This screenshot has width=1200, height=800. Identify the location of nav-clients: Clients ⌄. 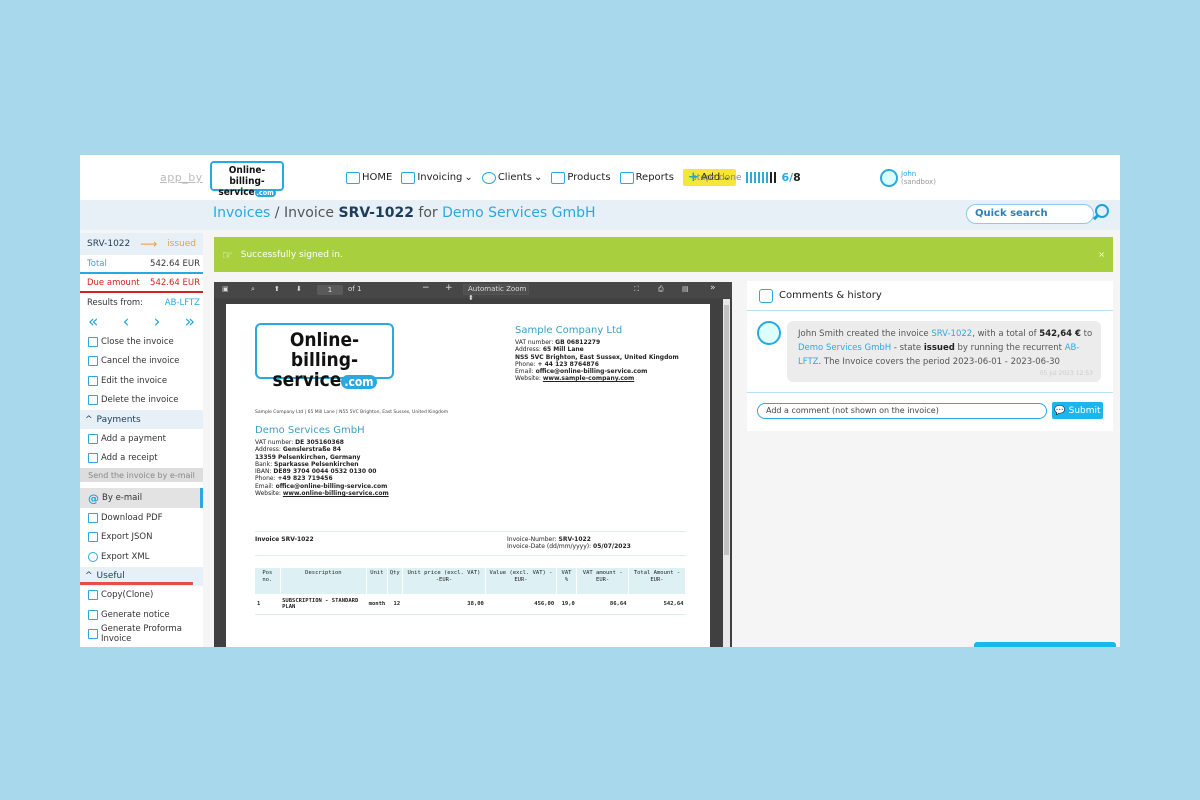
(511, 177).